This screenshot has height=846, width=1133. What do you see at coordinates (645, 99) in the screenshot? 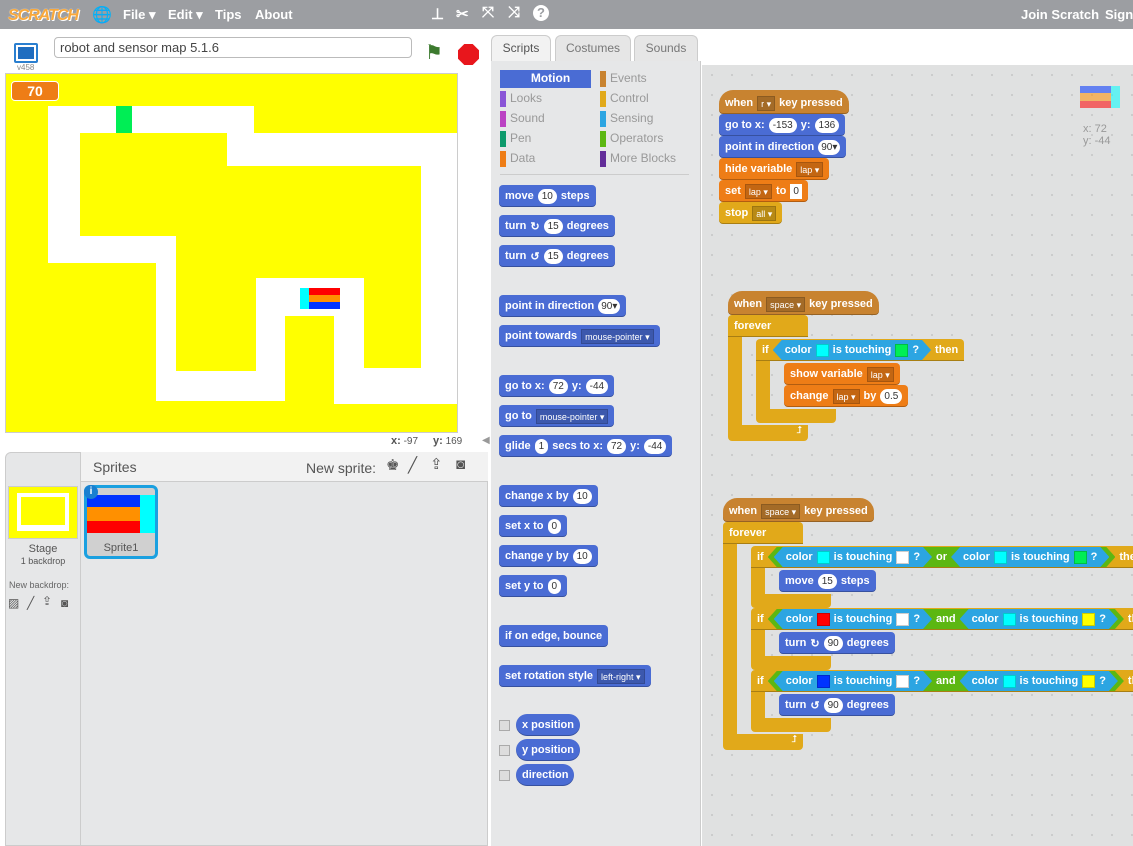
I see `category-control: Control` at bounding box center [645, 99].